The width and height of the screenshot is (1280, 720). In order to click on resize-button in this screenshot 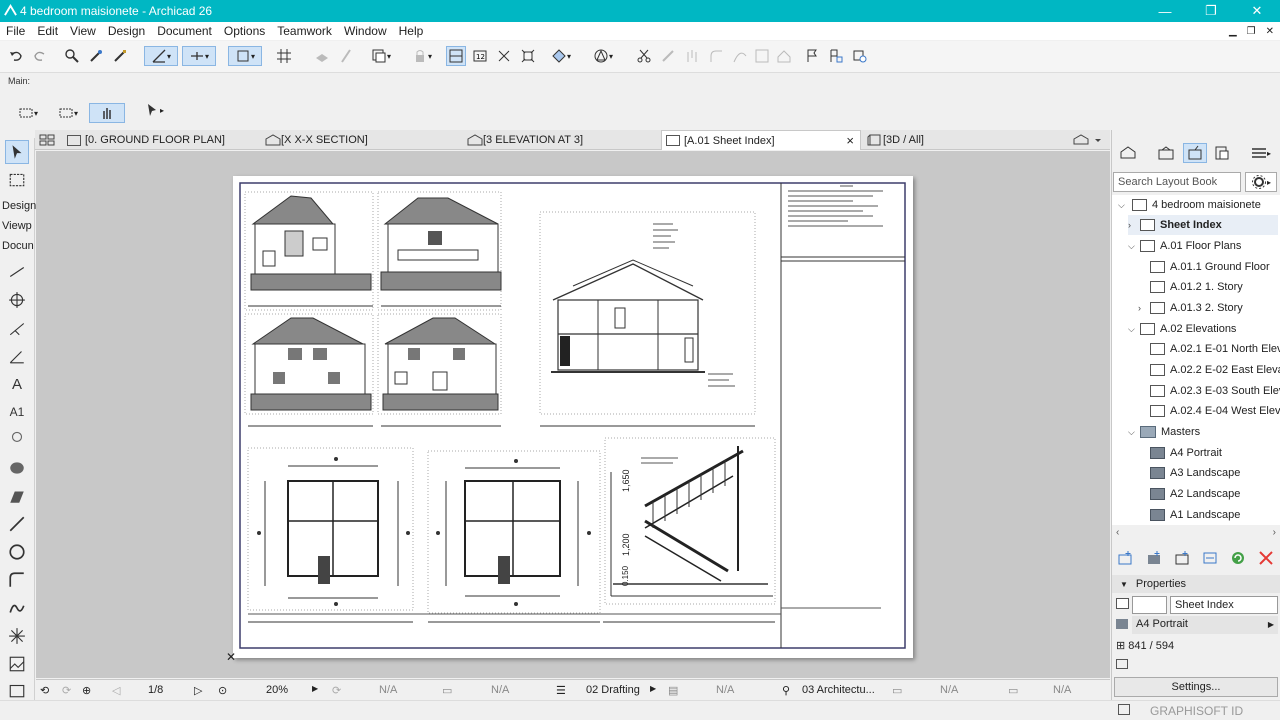, I will do `click(762, 56)`.